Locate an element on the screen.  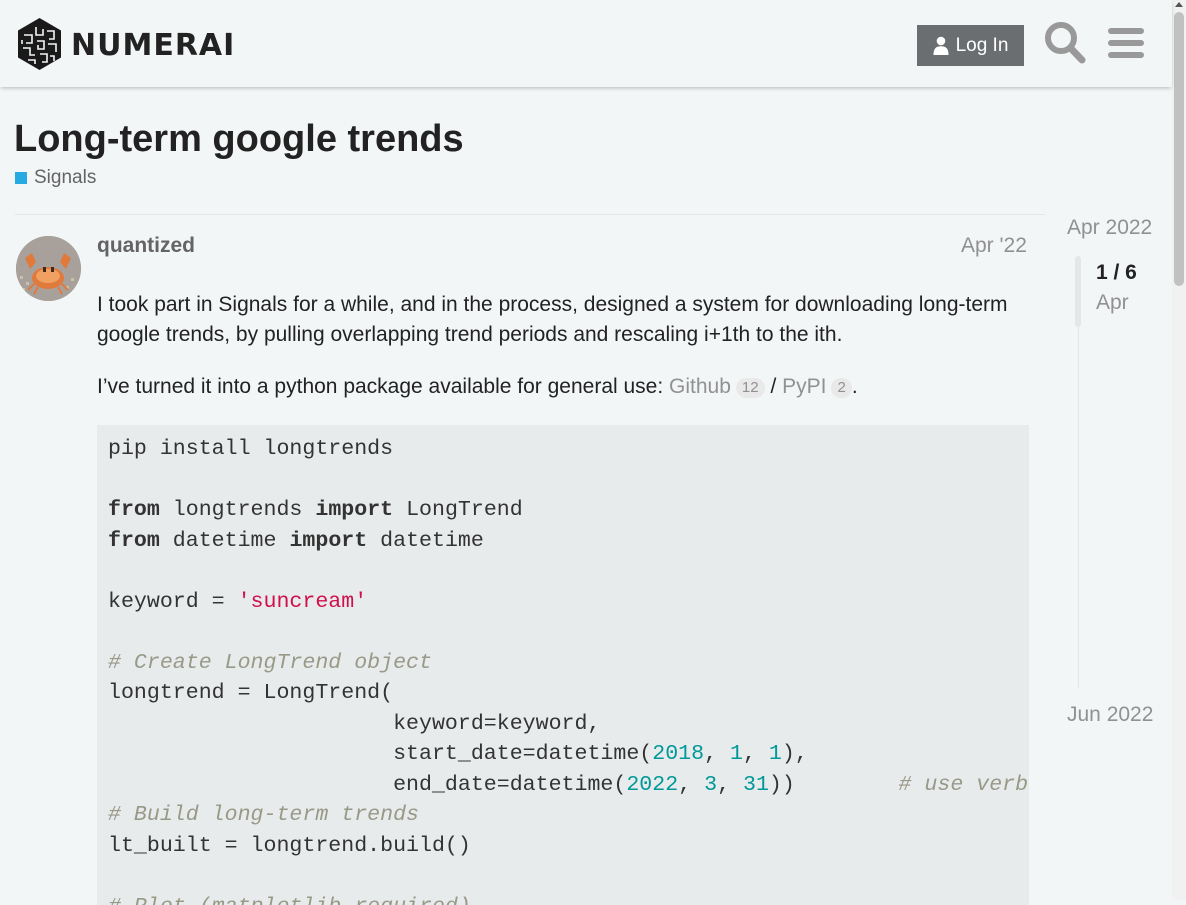
code-number: 3 is located at coordinates (710, 785).